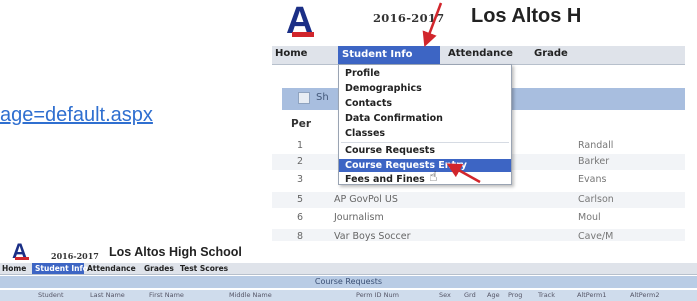 Image resolution: width=697 pixels, height=301 pixels. What do you see at coordinates (250, 295) in the screenshot?
I see `column-header: Middle Name` at bounding box center [250, 295].